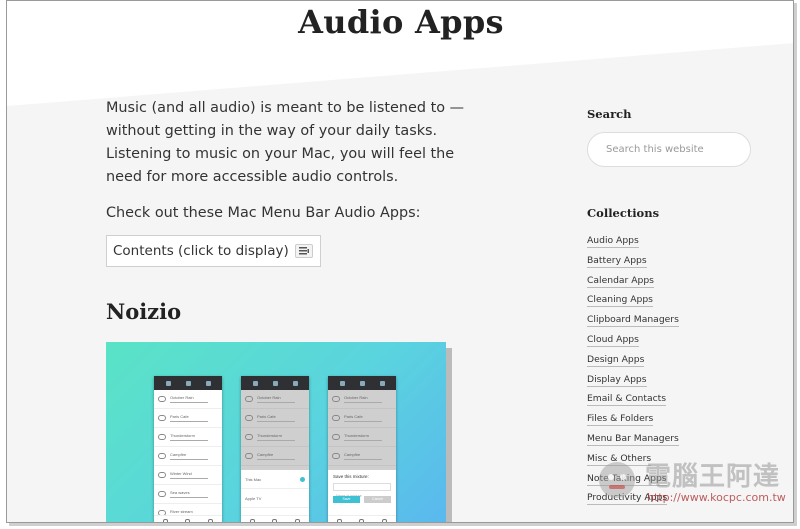 This screenshot has height=529, width=800. What do you see at coordinates (275, 498) in the screenshot?
I see `device-item: Apple TV` at bounding box center [275, 498].